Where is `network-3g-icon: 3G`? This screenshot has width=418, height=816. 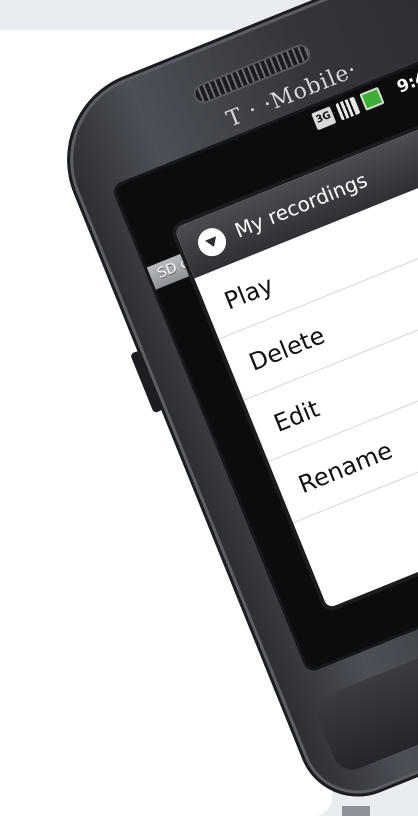
network-3g-icon: 3G is located at coordinates (324, 118).